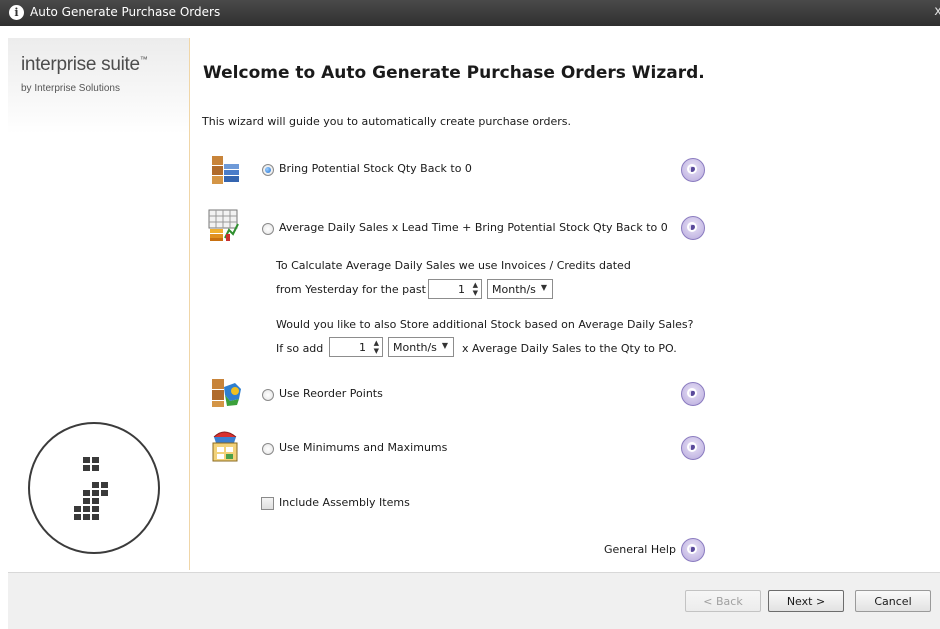 This screenshot has width=940, height=629. Describe the element at coordinates (223, 224) in the screenshot. I see `sales-chart-icon` at that location.